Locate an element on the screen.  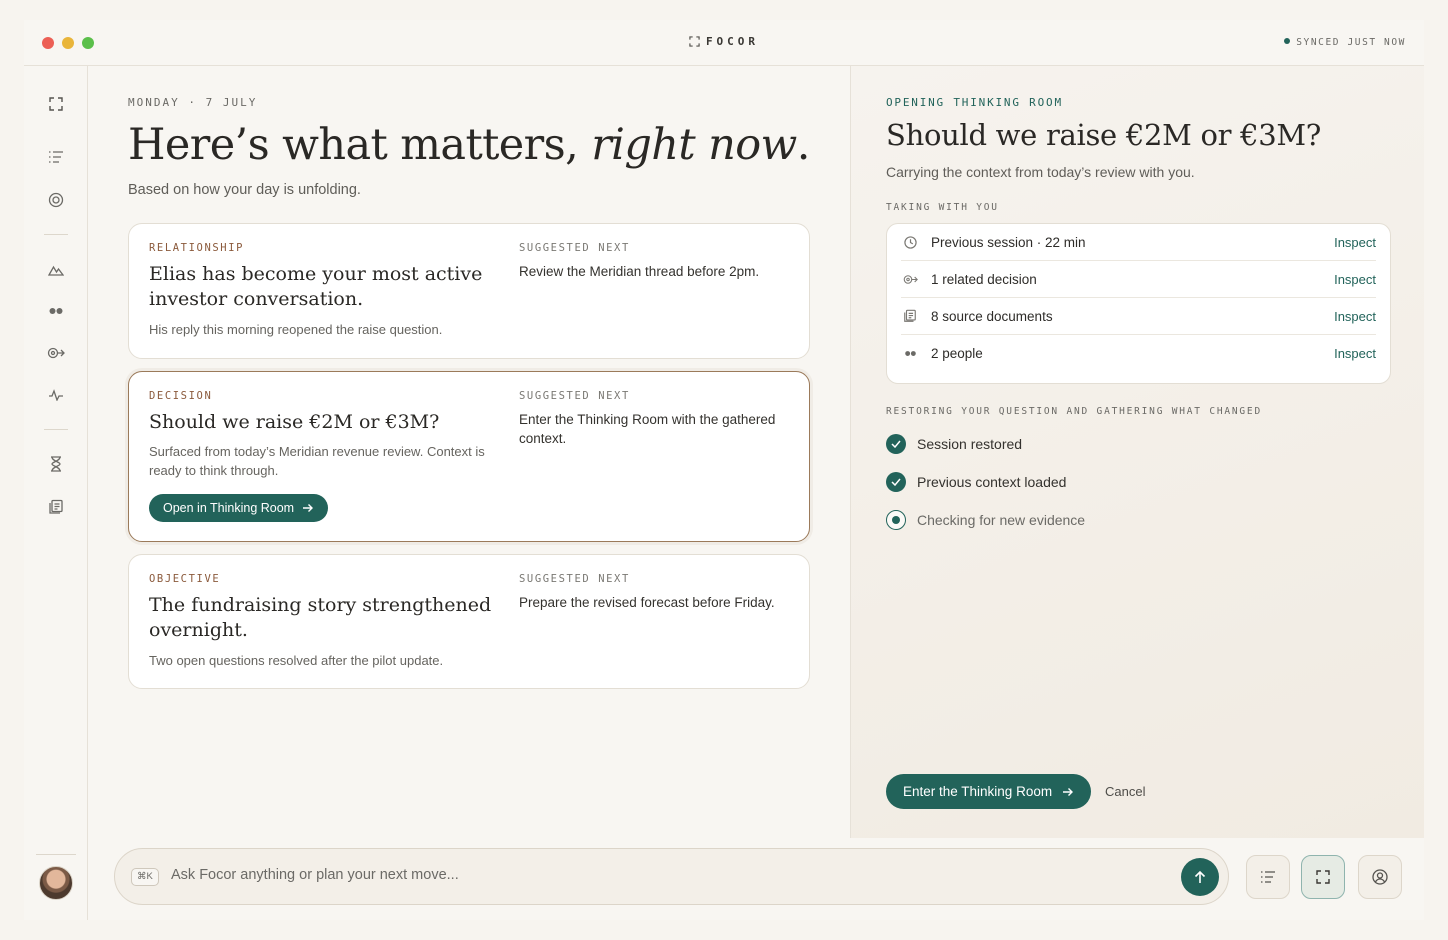
headline-start: Here’s what matters, is located at coordinates (360, 145).